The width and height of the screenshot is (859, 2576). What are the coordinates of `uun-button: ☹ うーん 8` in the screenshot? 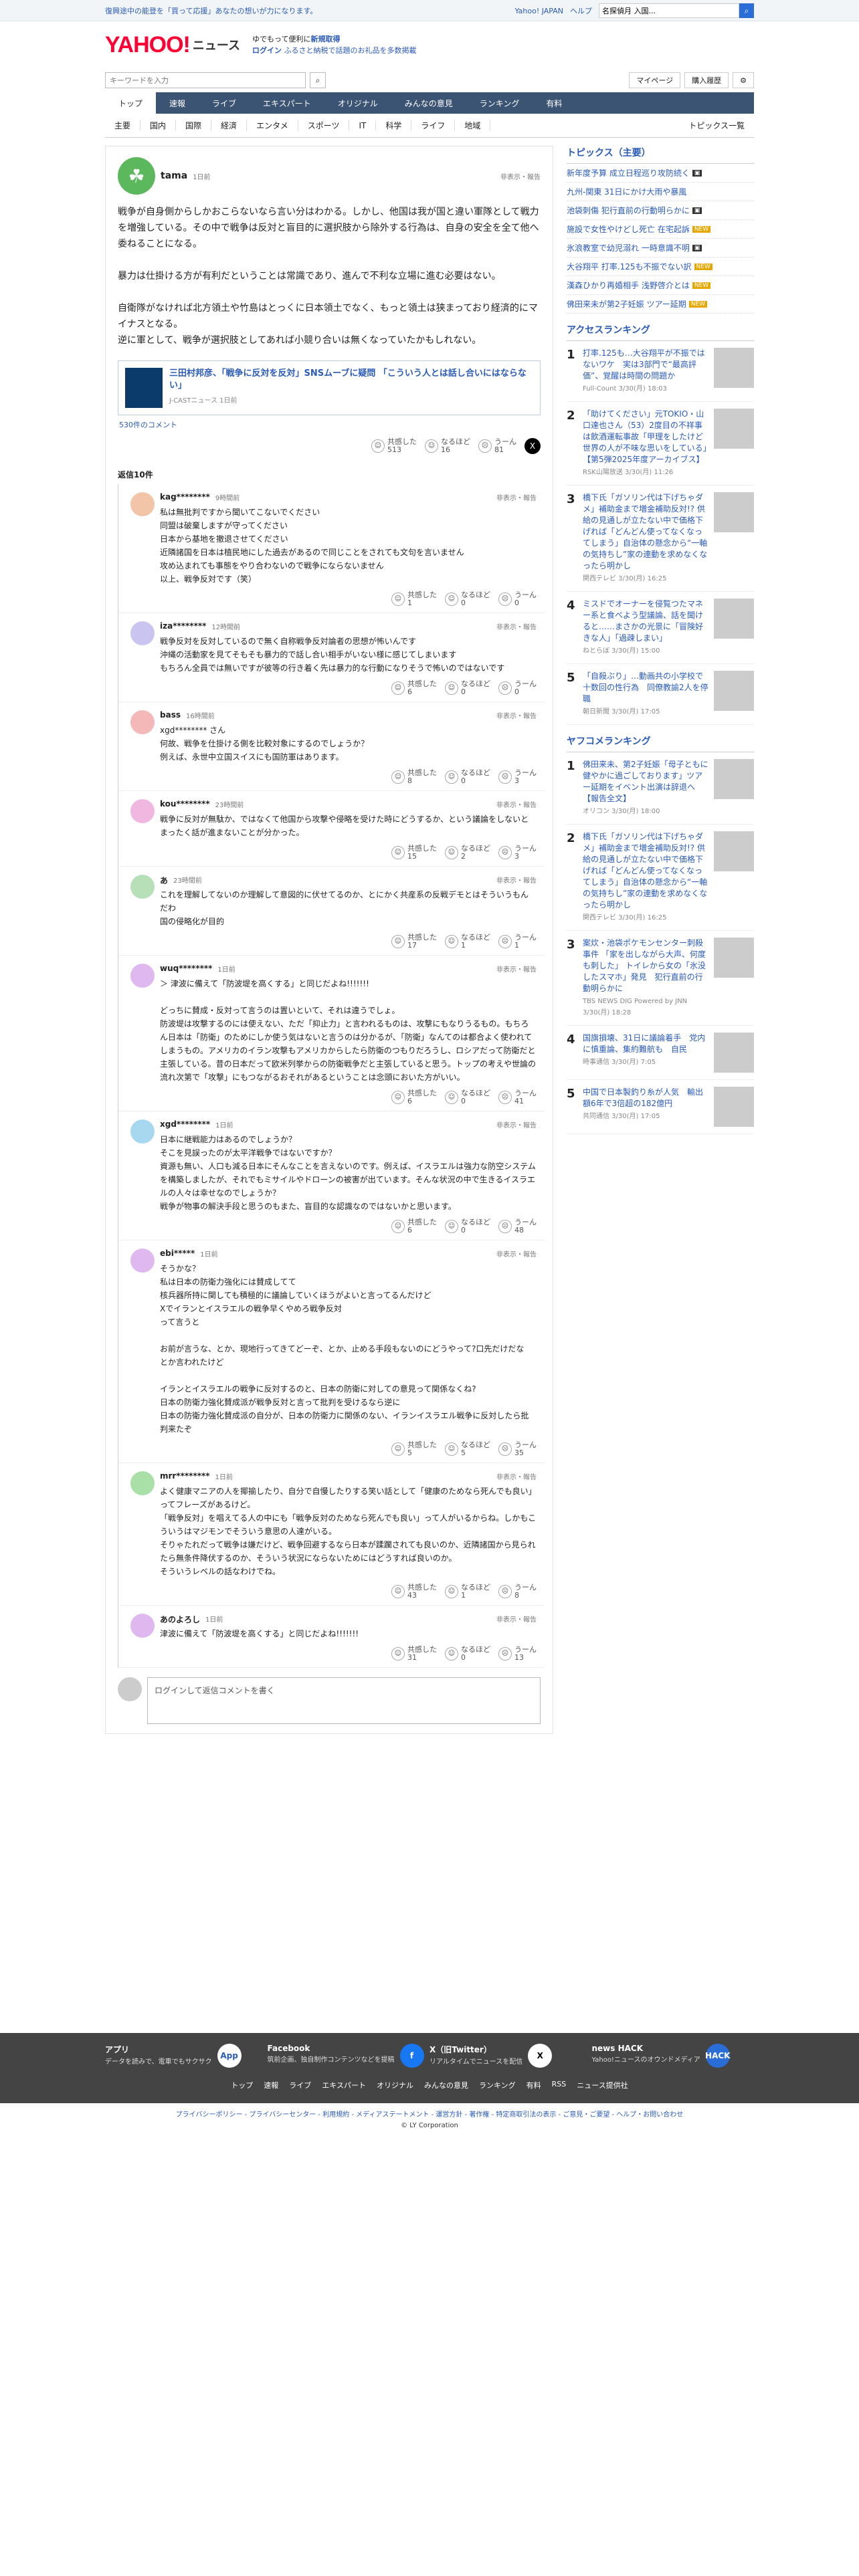 It's located at (518, 1592).